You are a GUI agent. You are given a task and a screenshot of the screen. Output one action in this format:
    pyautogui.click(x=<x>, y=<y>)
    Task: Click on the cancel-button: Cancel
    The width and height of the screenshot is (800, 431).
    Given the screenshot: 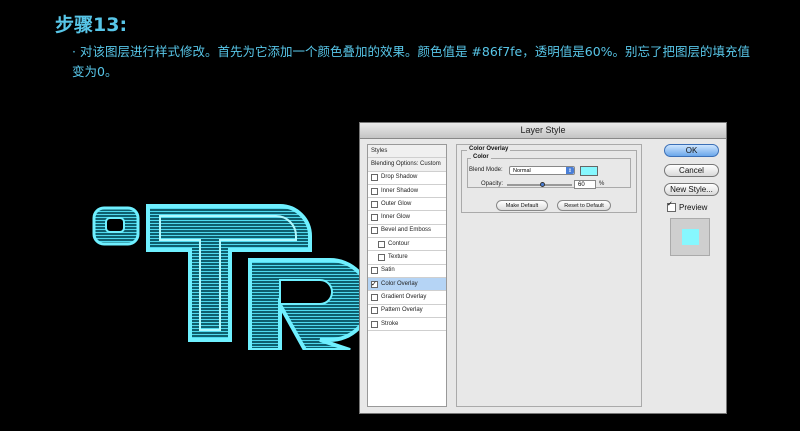 What is the action you would take?
    pyautogui.click(x=691, y=170)
    